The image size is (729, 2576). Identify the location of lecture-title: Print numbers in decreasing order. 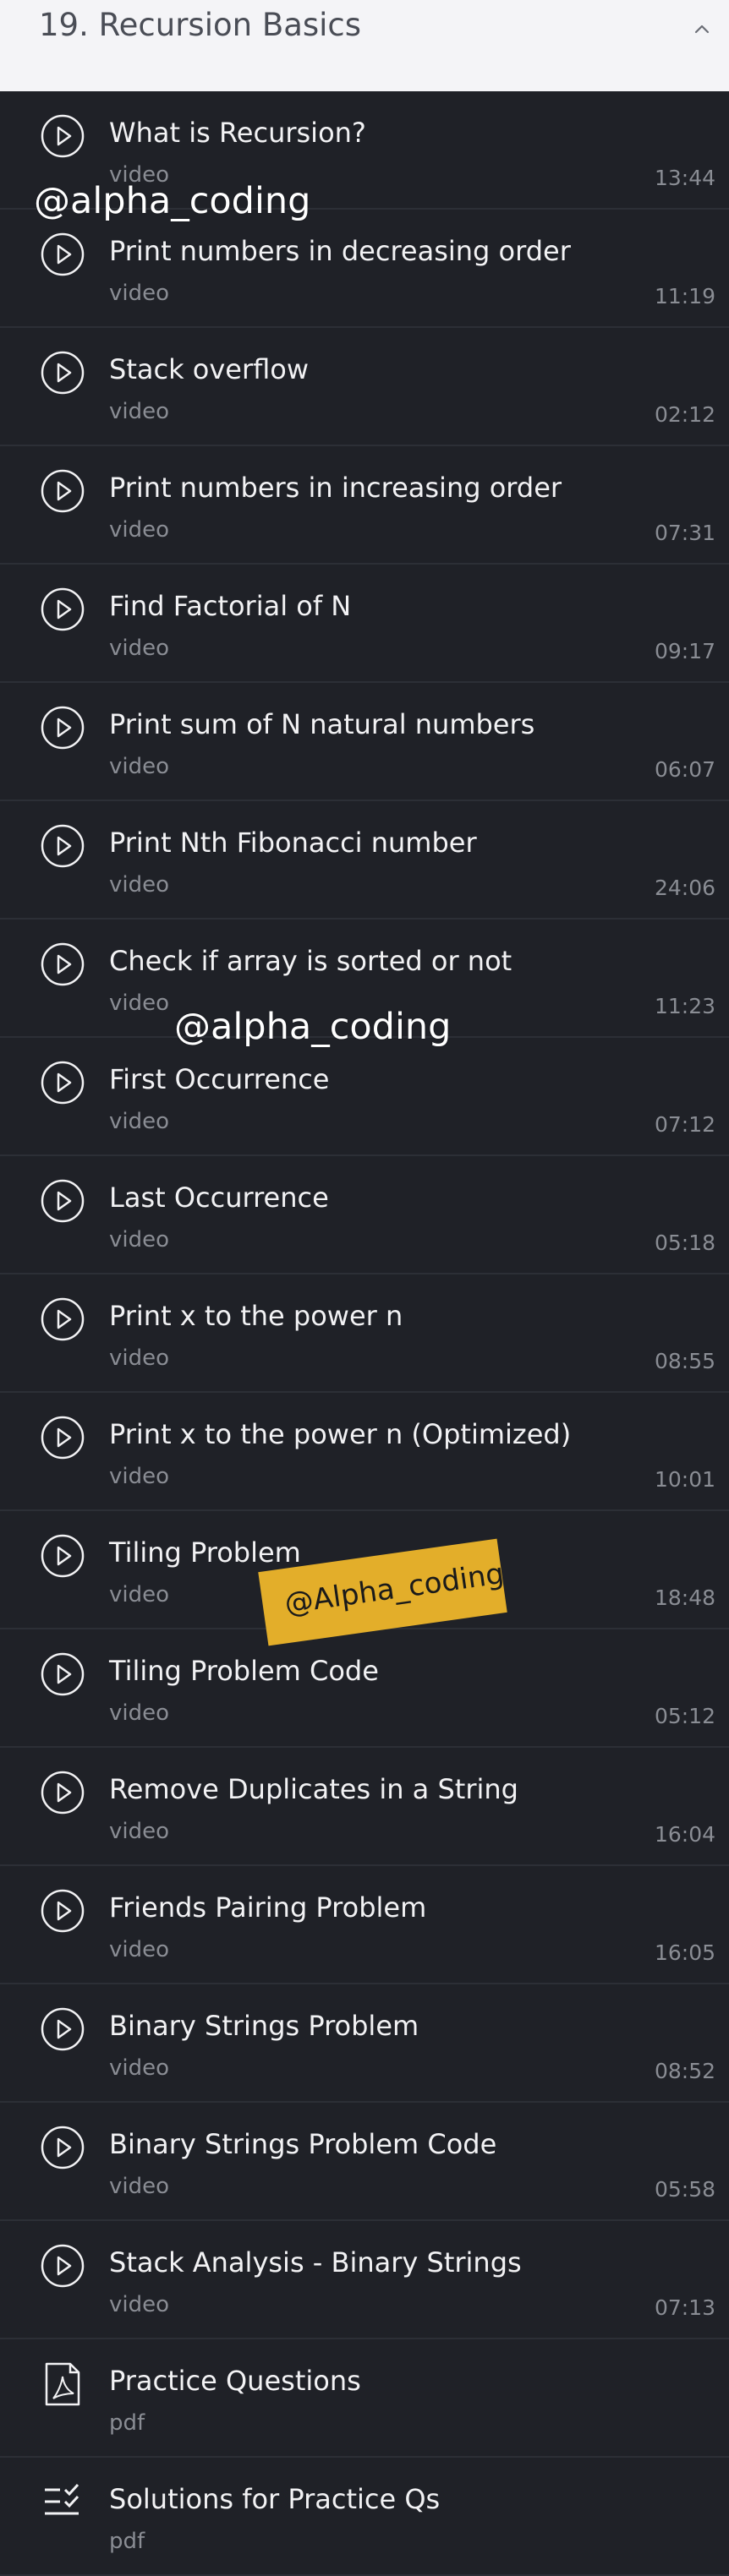
(340, 251).